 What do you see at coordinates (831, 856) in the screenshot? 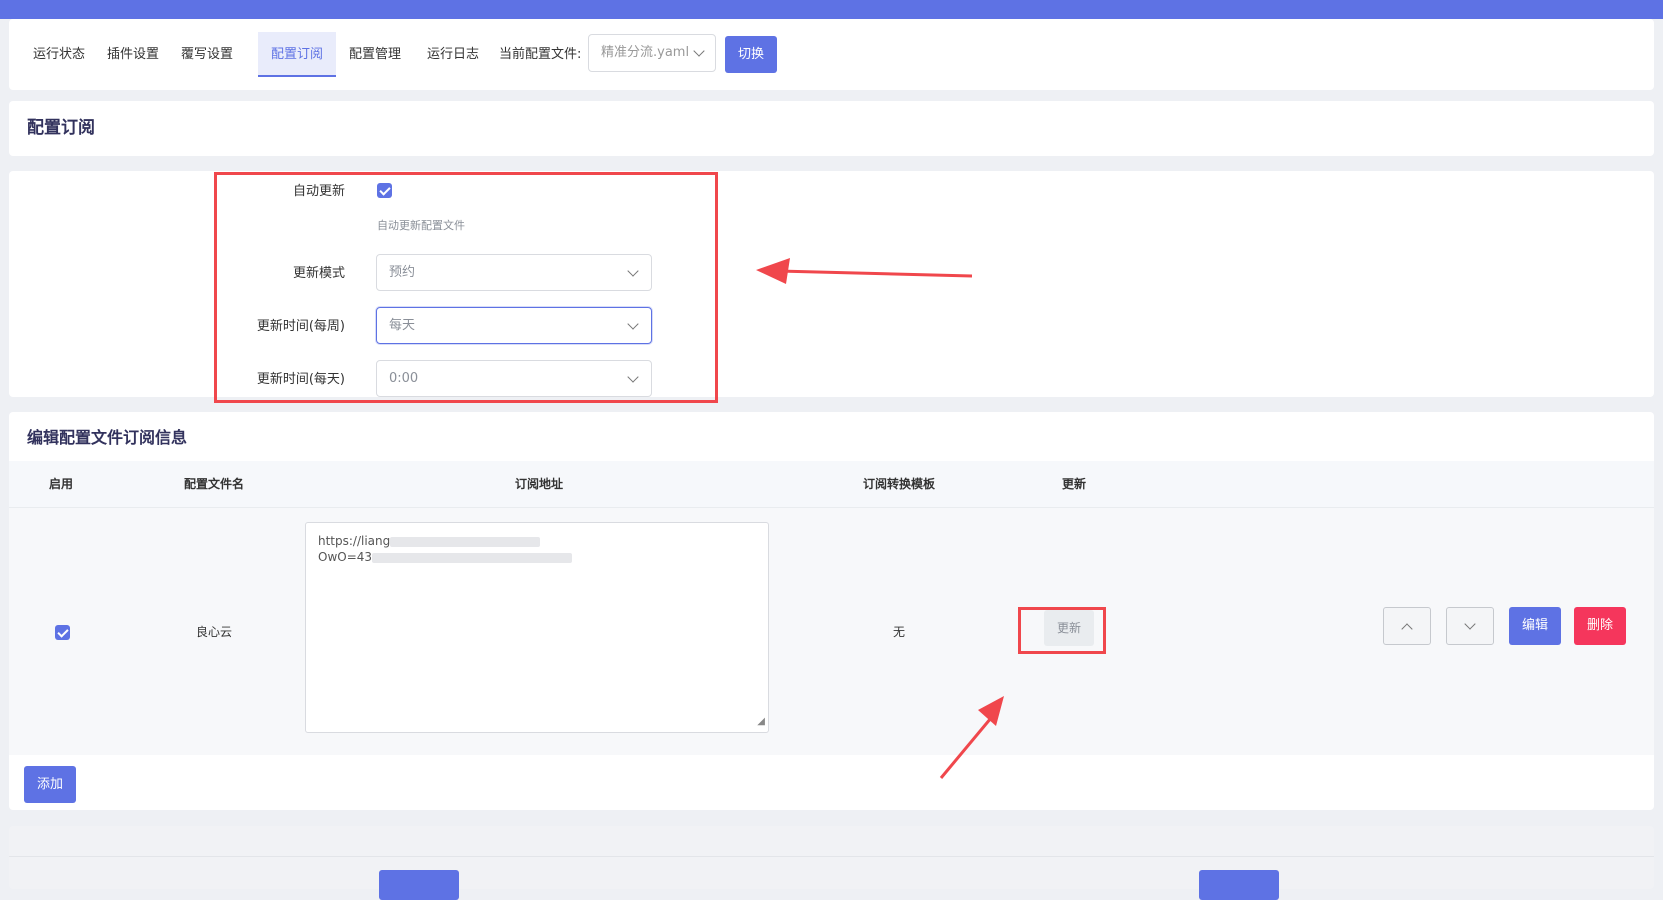
I see `divider` at bounding box center [831, 856].